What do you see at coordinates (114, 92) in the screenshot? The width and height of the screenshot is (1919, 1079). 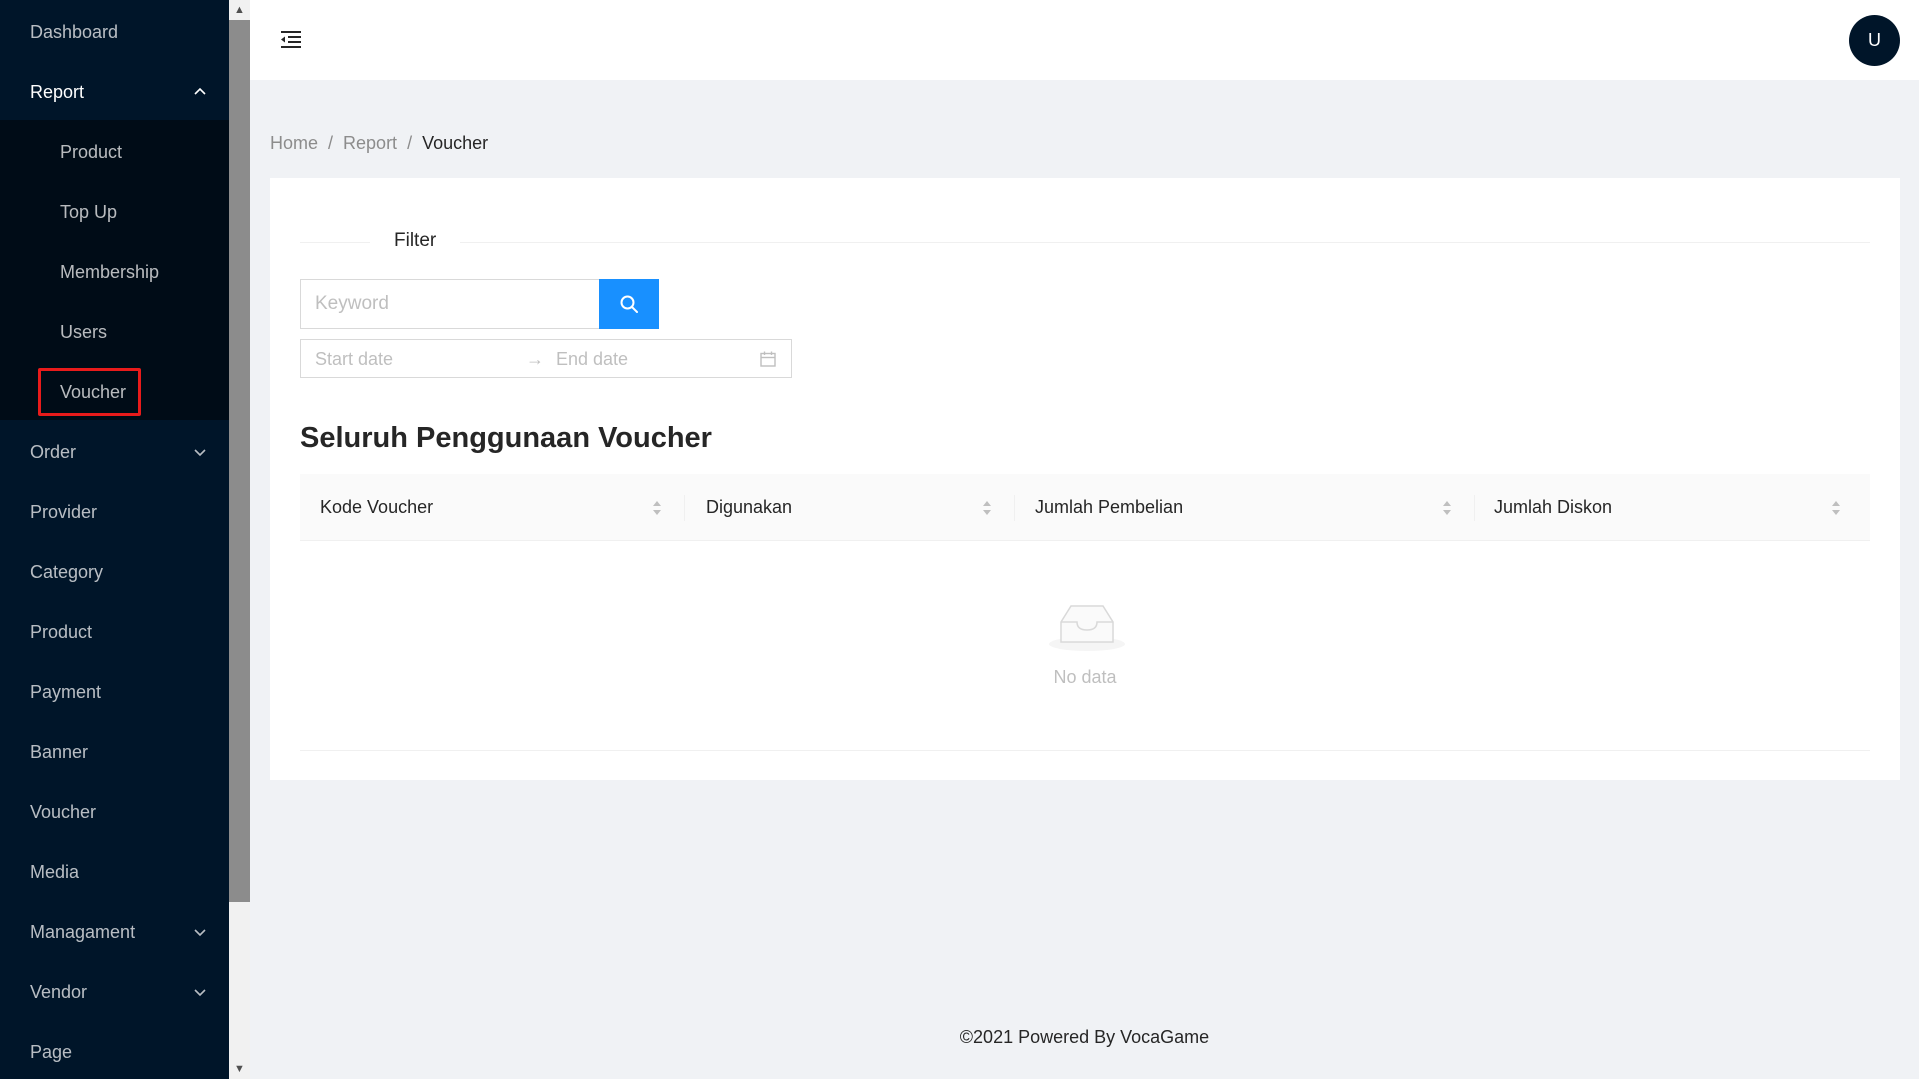 I see `sidebar-item-report: Report` at bounding box center [114, 92].